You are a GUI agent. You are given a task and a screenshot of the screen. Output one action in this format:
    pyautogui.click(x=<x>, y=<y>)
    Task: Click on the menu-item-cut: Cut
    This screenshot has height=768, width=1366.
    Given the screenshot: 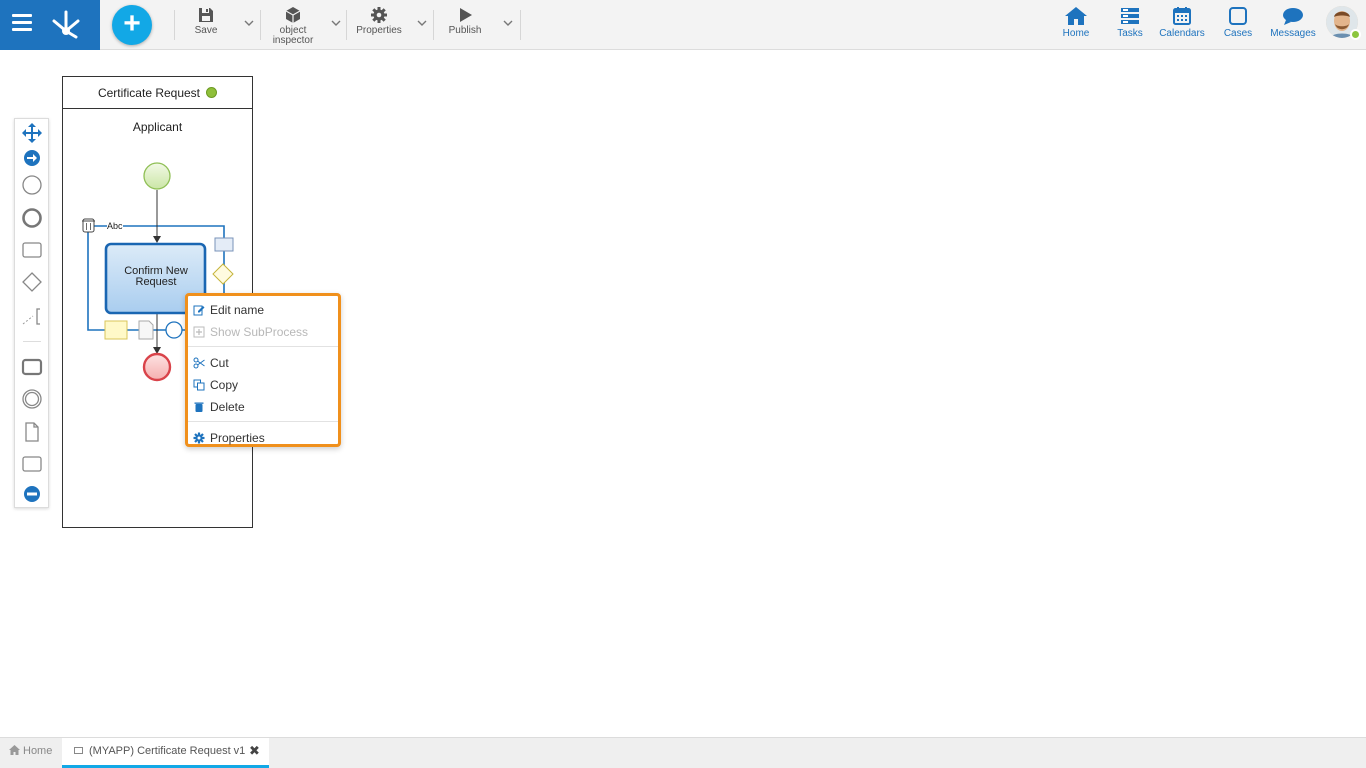 What is the action you would take?
    pyautogui.click(x=263, y=363)
    